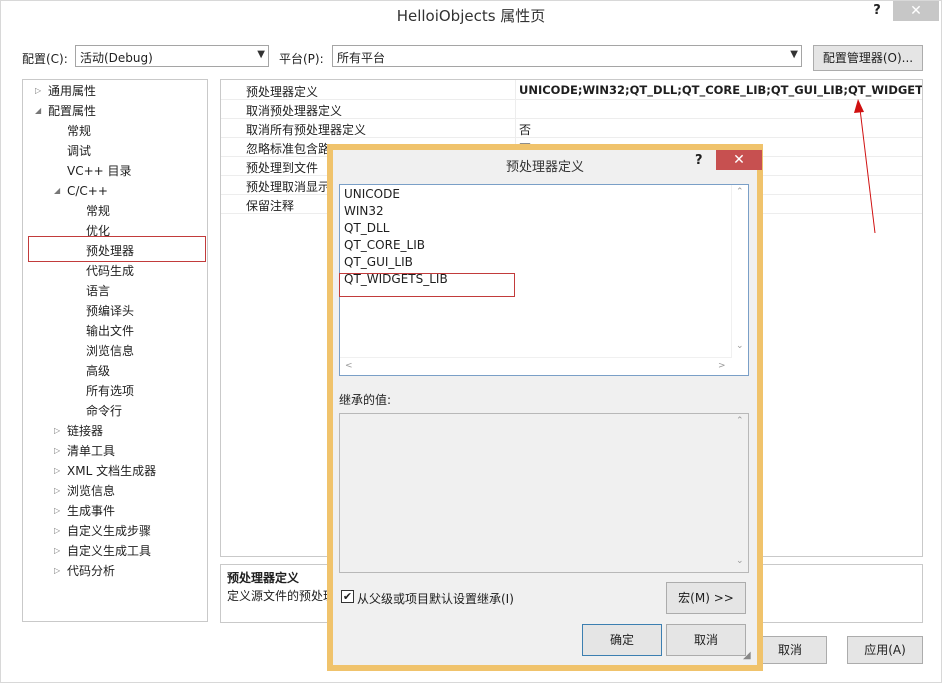  I want to click on resize-grip-icon: ◢, so click(747, 655).